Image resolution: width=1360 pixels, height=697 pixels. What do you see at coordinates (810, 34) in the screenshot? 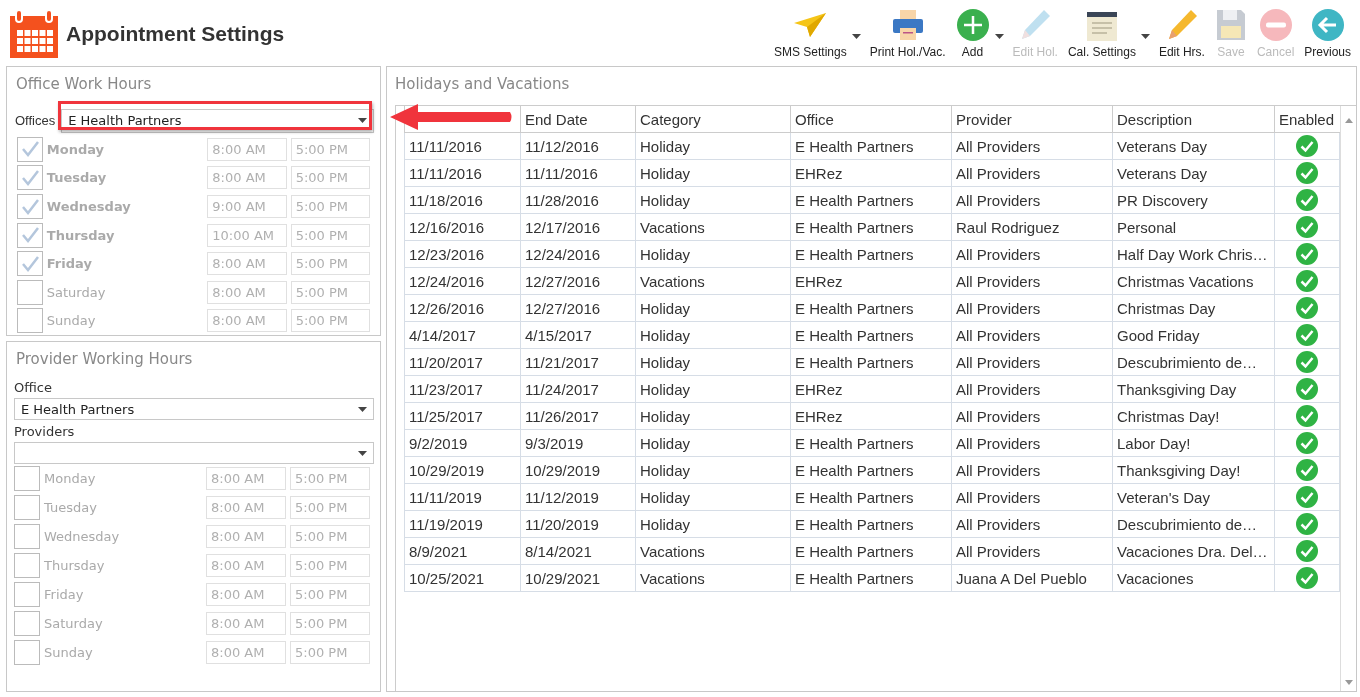
I see `toolbar-button: SMS Settings` at bounding box center [810, 34].